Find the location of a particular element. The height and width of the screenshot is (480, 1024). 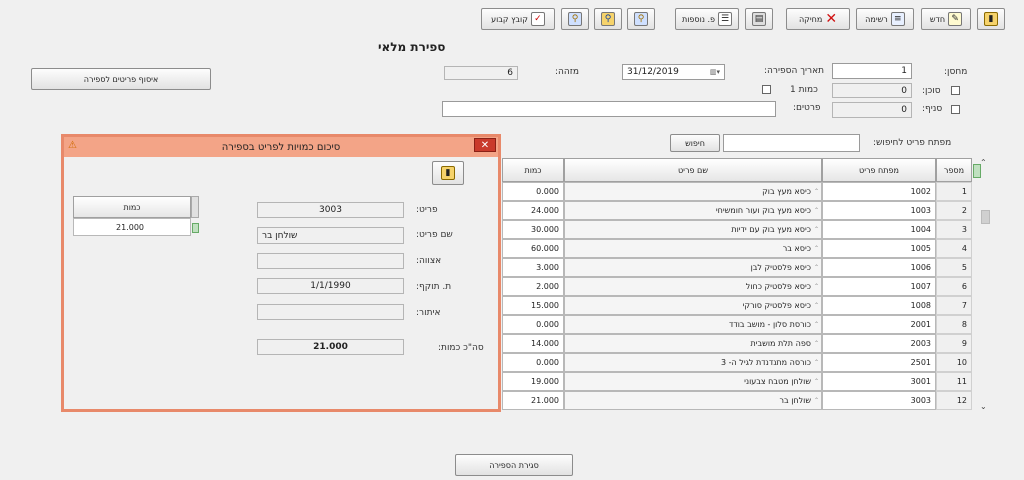

search-label: מפתח פריט לחיפוש: is located at coordinates (912, 143).